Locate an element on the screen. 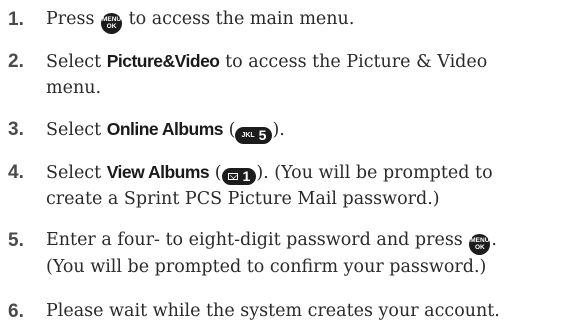 The image size is (566, 335). menu-item-name: Picture&Video is located at coordinates (163, 61).